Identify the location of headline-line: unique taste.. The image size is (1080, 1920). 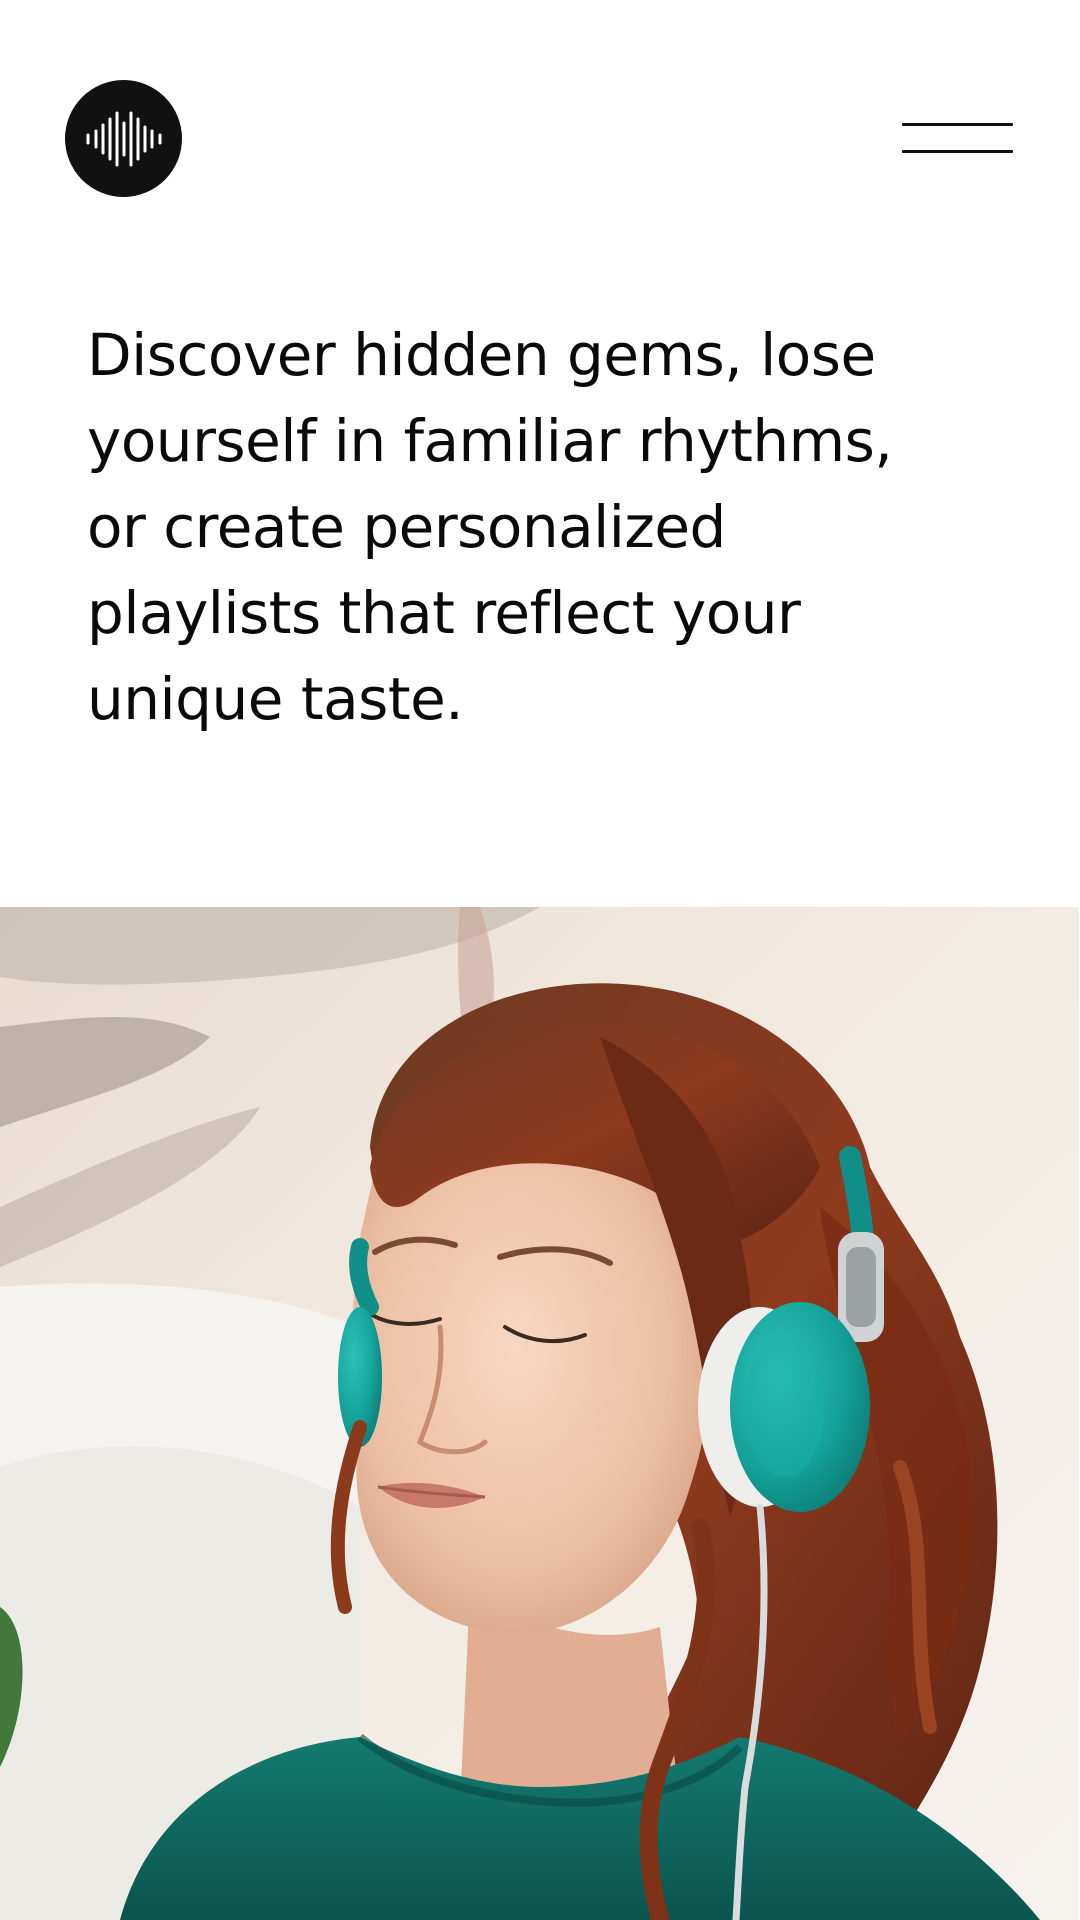
(275, 699).